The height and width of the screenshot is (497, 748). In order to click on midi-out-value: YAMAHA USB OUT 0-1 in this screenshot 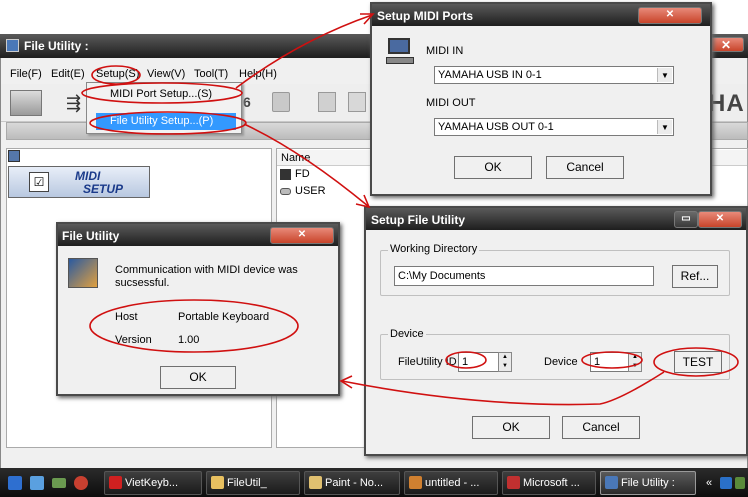, I will do `click(496, 127)`.